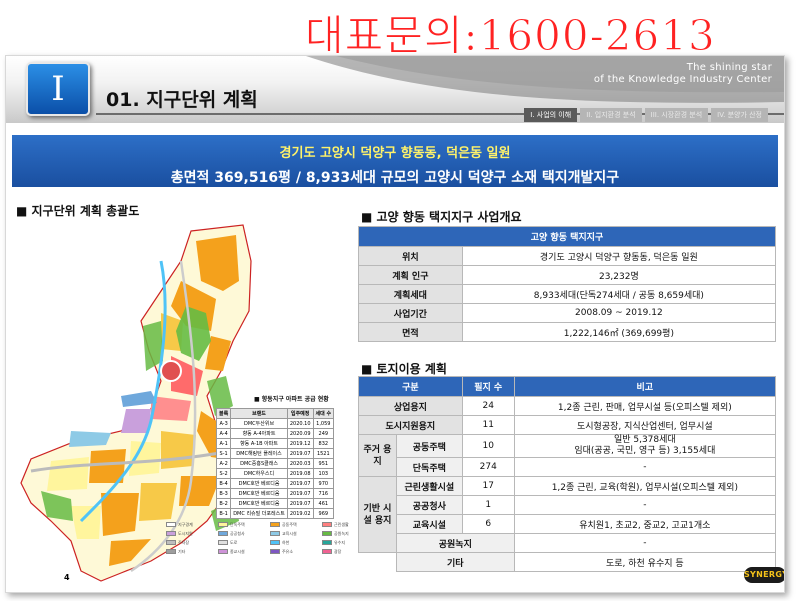 Image resolution: width=800 pixels, height=601 pixels. Describe the element at coordinates (645, 486) in the screenshot. I see `landuse-note: 1,2종 근린, 교육(학원), 업무시설(오피스텔 제외)` at that location.